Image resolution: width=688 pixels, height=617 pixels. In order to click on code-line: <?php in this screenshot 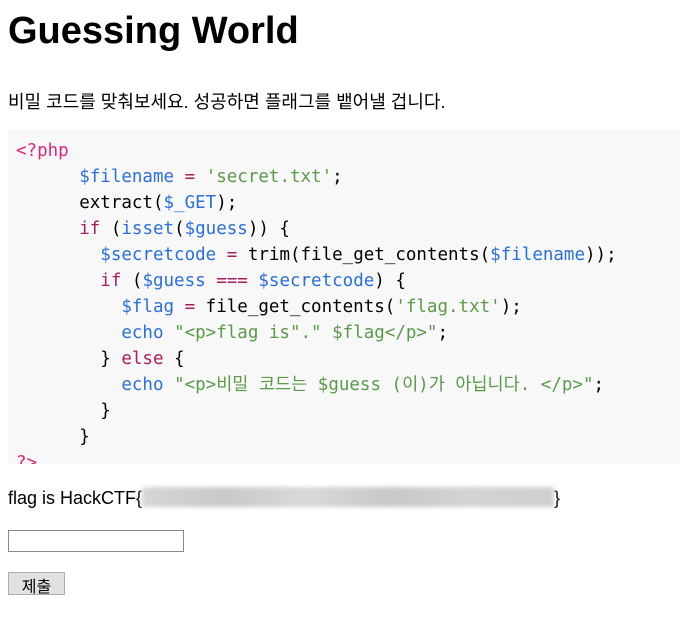, I will do `click(344, 151)`.